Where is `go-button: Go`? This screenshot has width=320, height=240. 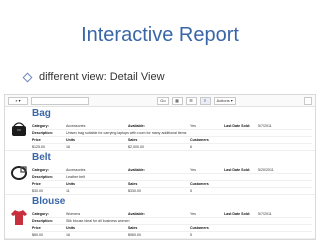
go-button: Go is located at coordinates (163, 100).